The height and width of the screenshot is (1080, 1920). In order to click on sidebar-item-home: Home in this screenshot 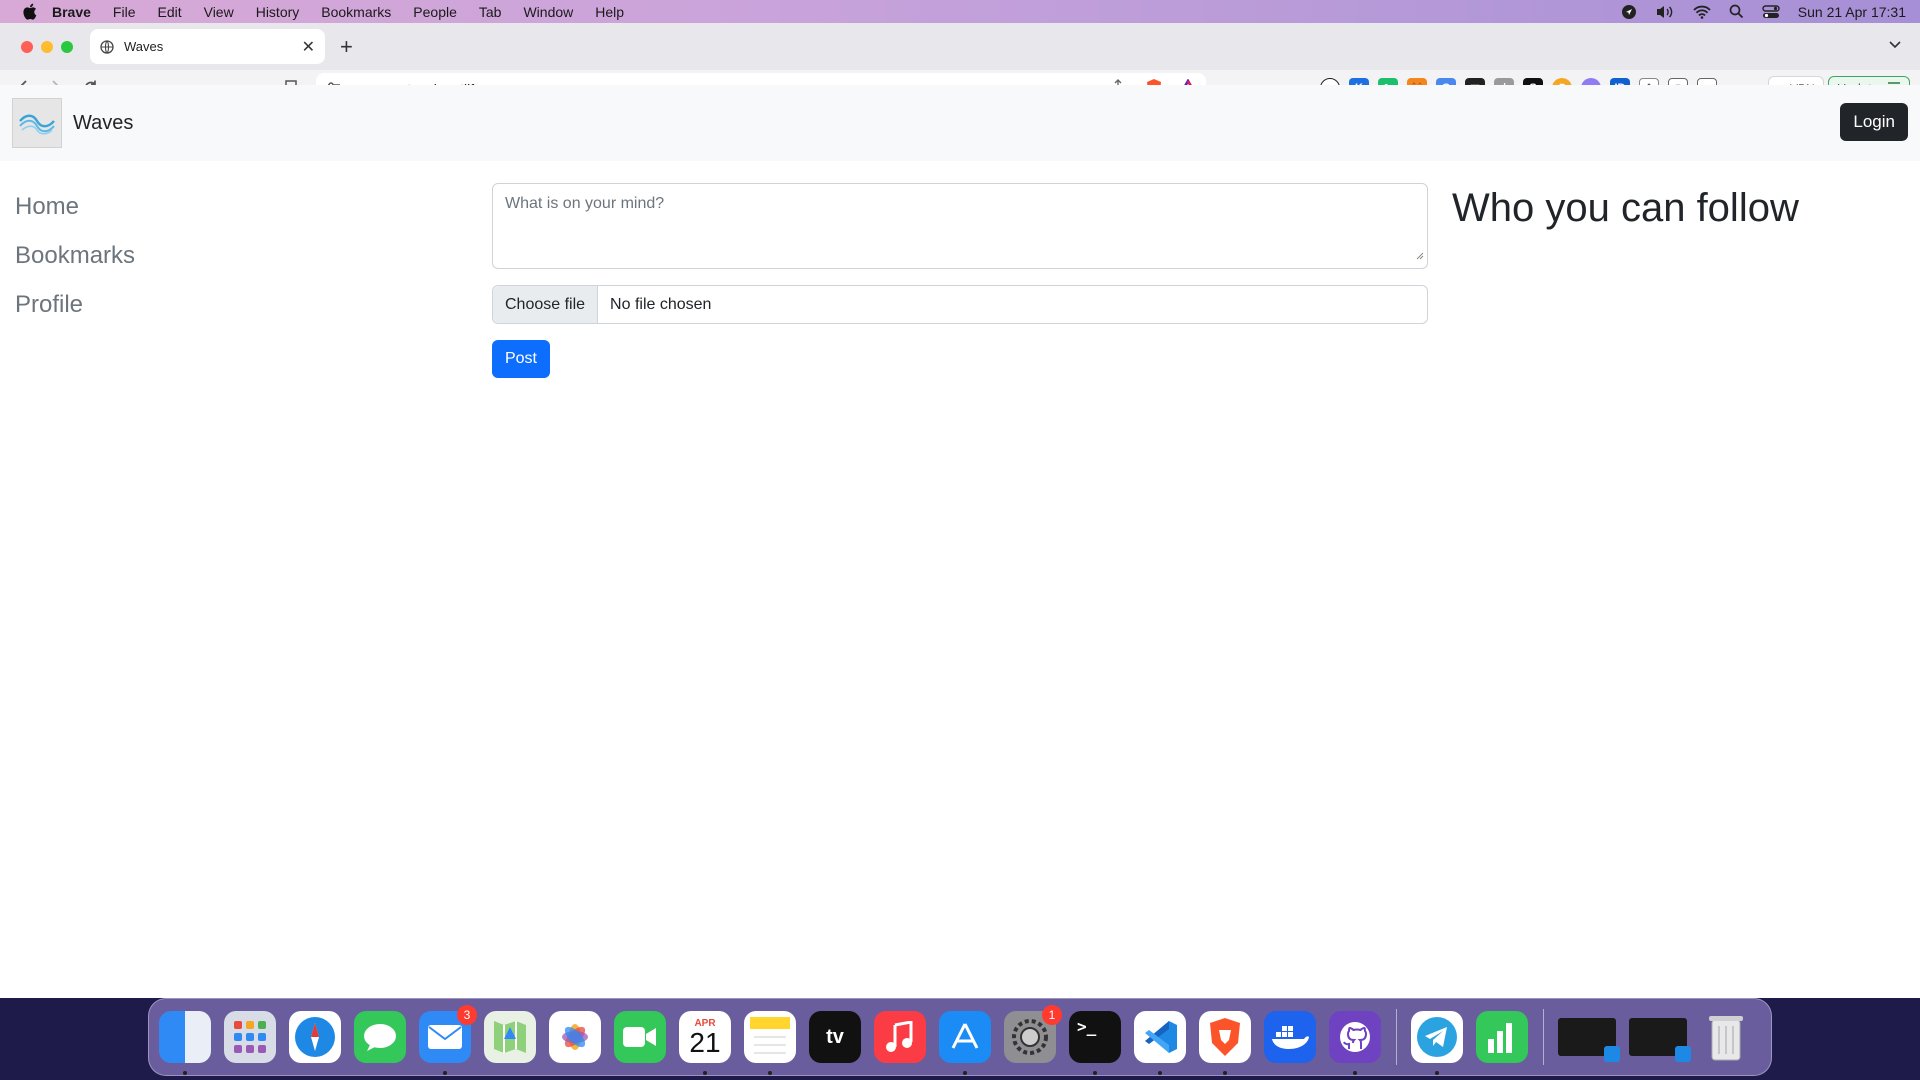, I will do `click(75, 207)`.